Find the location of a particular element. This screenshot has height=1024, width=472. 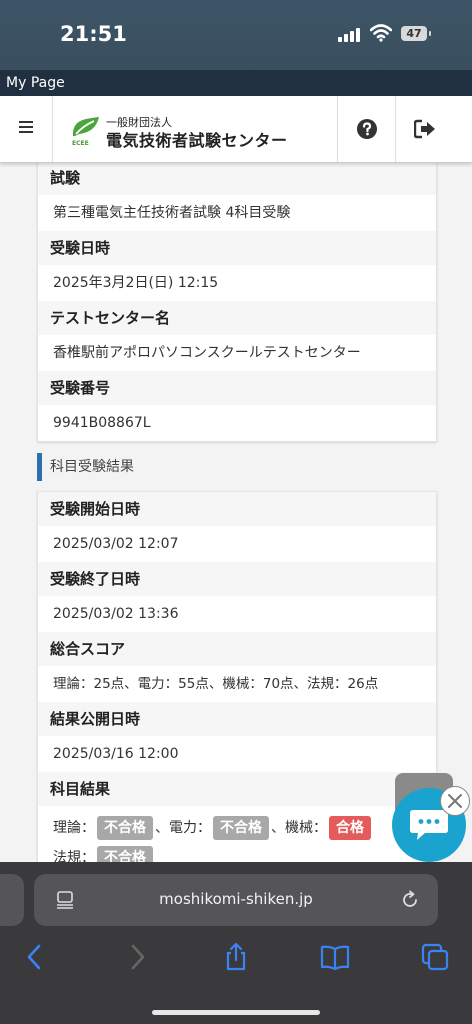

site-header: ECEE 一般財団法人 電気技術者試験センター is located at coordinates (236, 129).